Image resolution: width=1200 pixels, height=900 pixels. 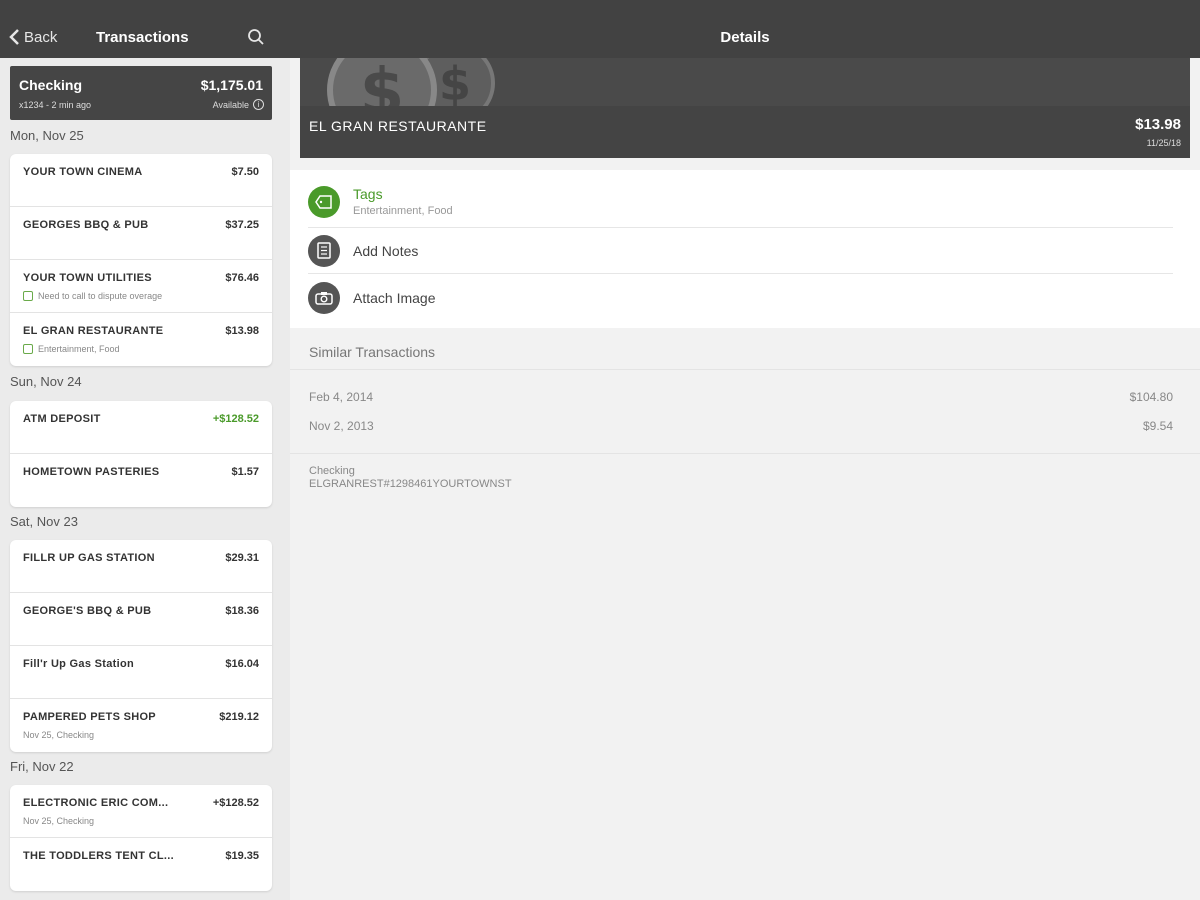 I want to click on details-title: Details, so click(x=745, y=37).